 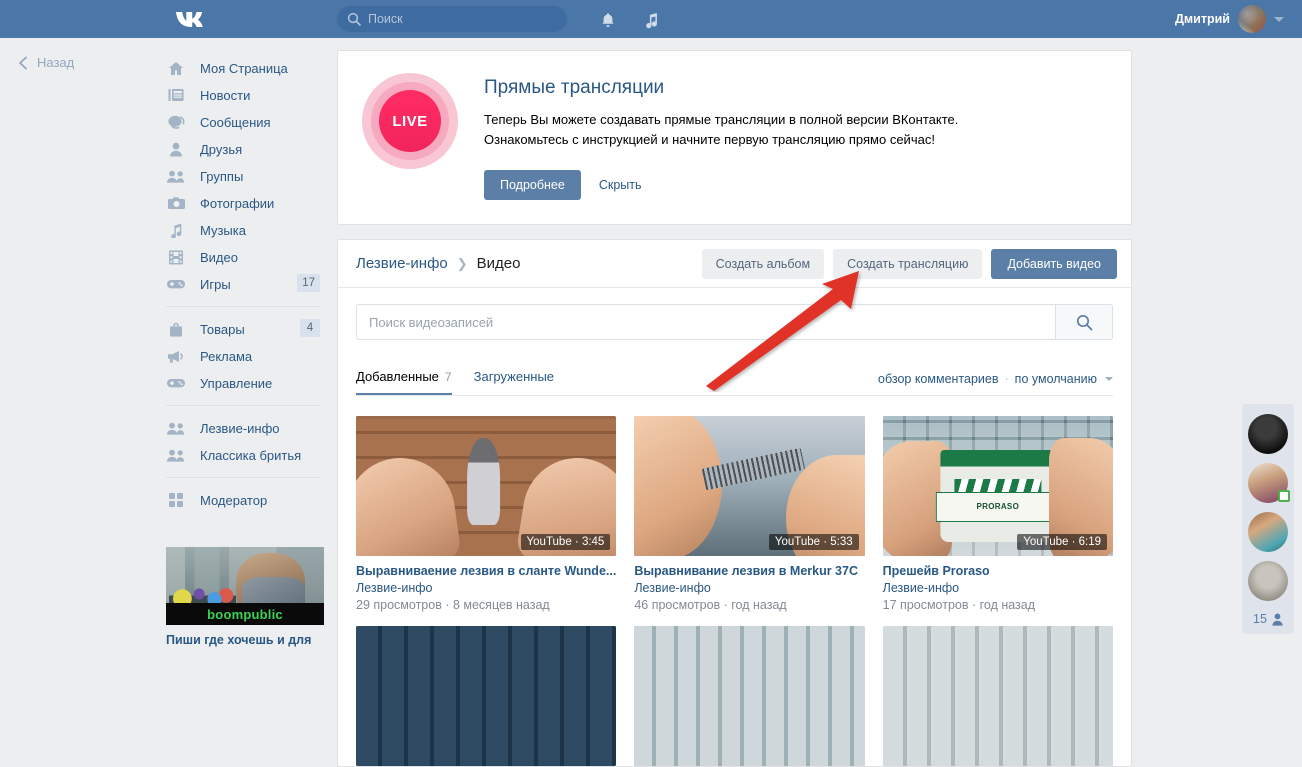 What do you see at coordinates (246, 203) in the screenshot?
I see `sidebar-item-photos: Фотографии` at bounding box center [246, 203].